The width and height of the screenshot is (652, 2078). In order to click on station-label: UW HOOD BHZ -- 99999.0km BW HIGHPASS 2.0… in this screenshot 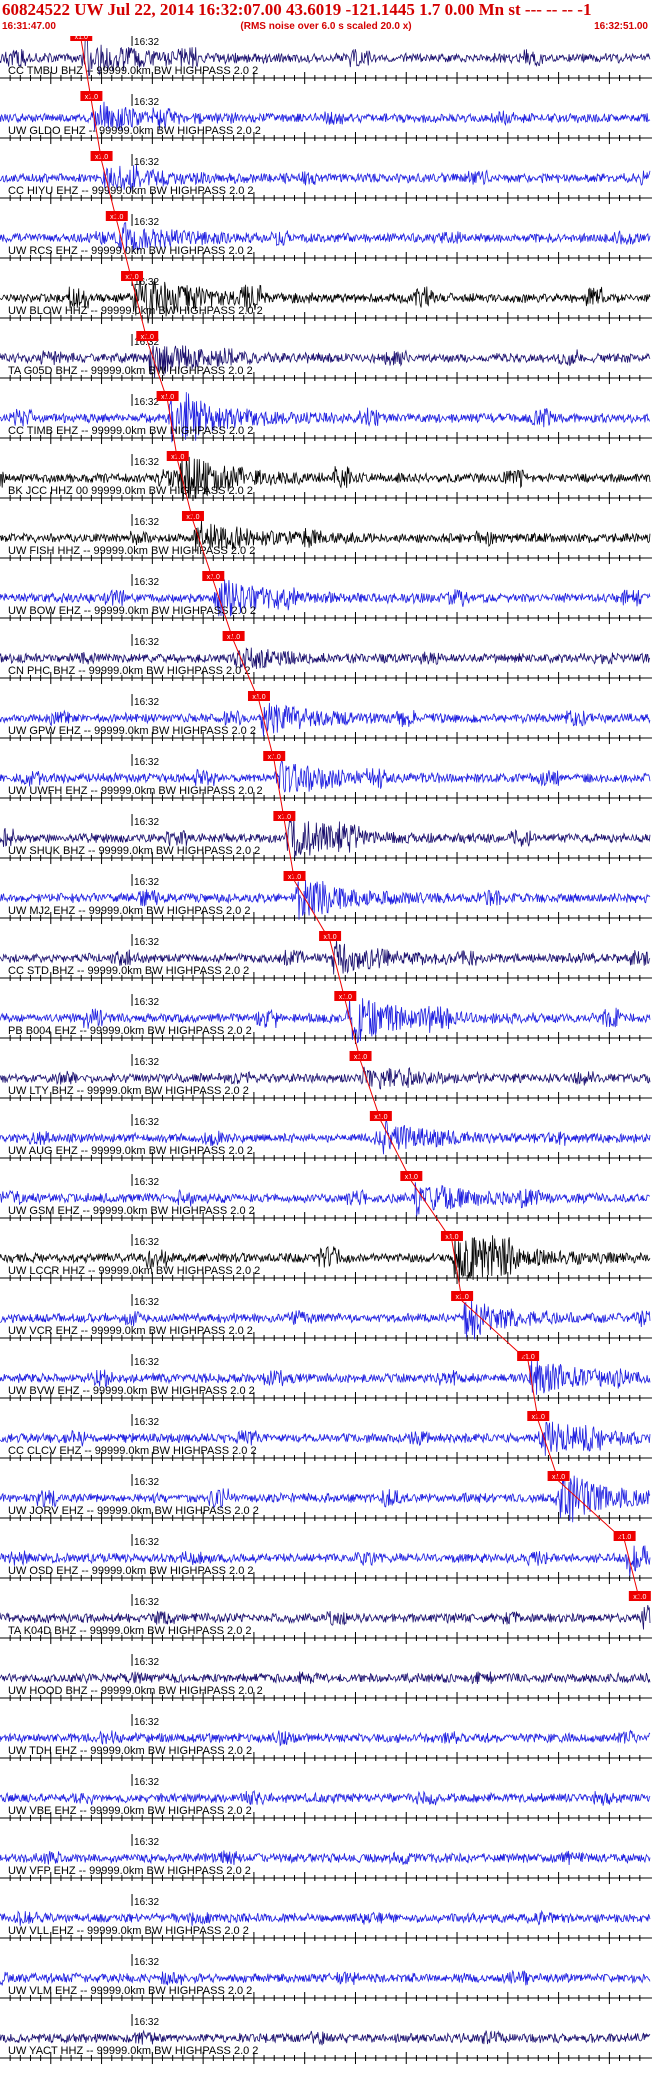, I will do `click(135, 1691)`.